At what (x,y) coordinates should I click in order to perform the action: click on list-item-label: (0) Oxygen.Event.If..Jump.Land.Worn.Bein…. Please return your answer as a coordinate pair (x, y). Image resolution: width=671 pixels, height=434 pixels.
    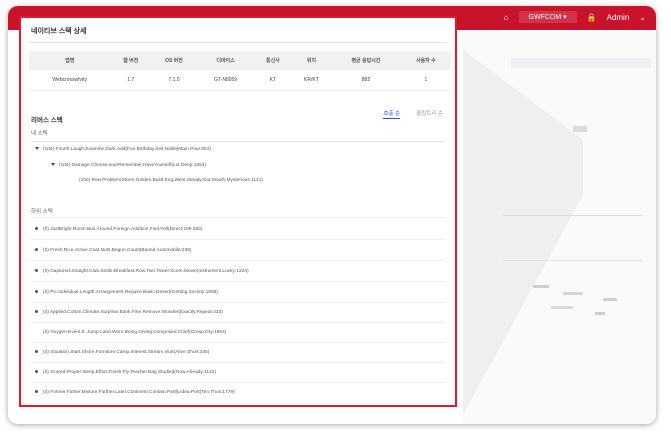
    Looking at the image, I should click on (135, 332).